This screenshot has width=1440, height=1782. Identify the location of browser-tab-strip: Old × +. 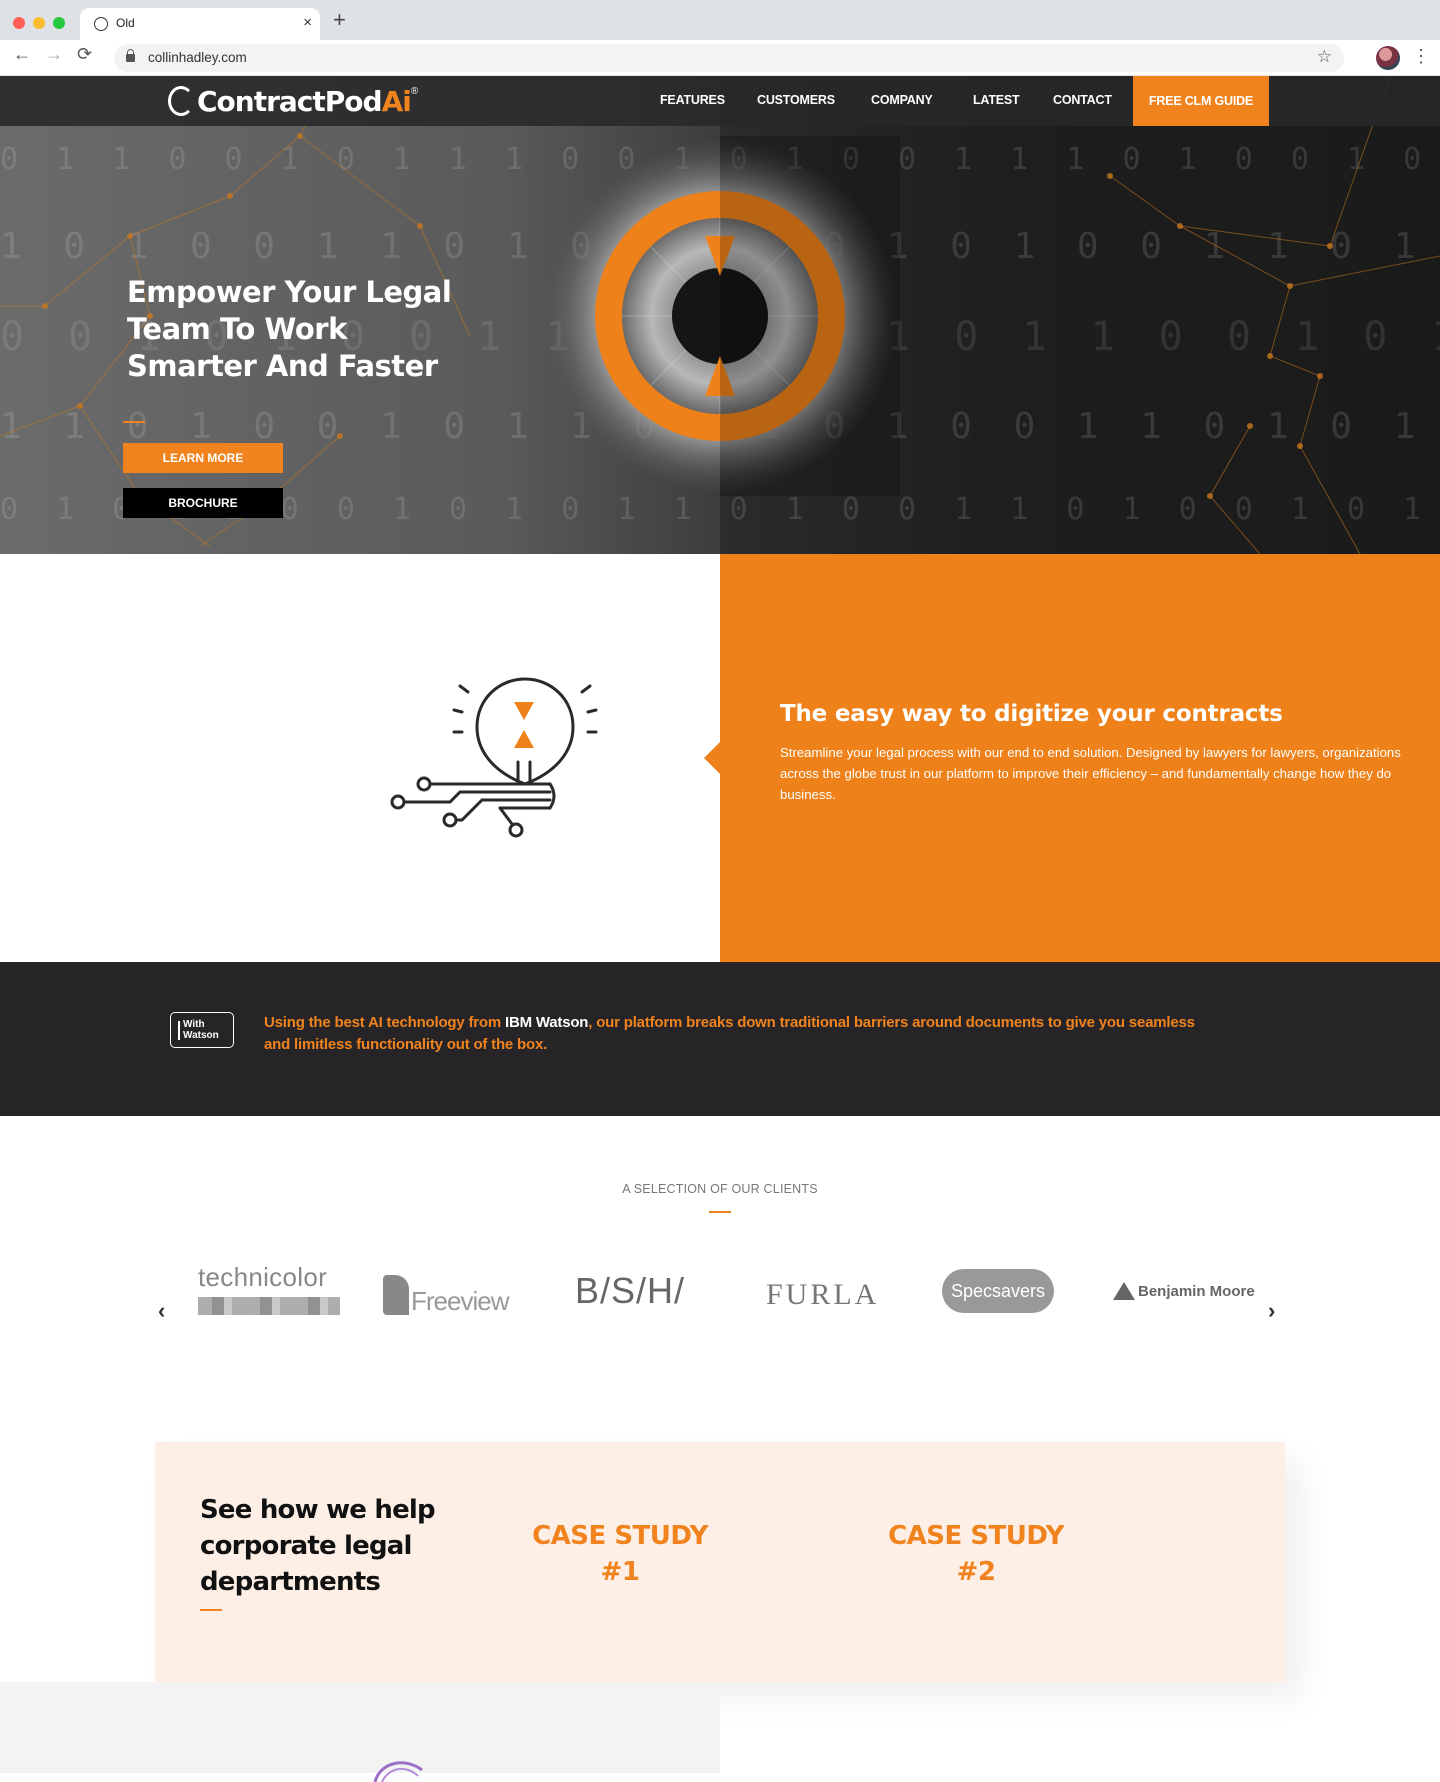
(720, 20).